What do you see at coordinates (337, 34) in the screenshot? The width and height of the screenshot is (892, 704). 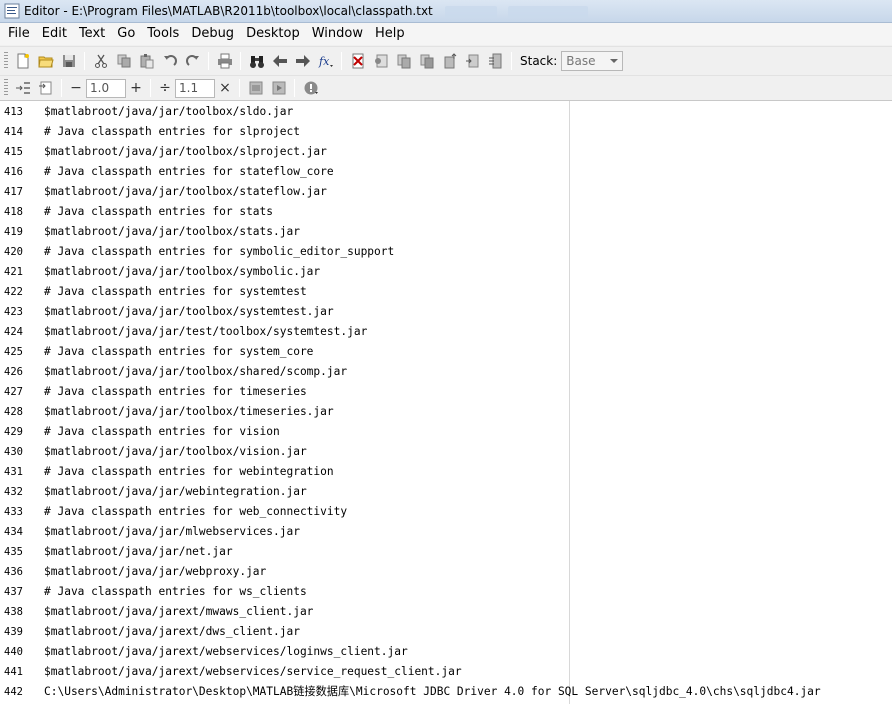 I see `menu-window: Window` at bounding box center [337, 34].